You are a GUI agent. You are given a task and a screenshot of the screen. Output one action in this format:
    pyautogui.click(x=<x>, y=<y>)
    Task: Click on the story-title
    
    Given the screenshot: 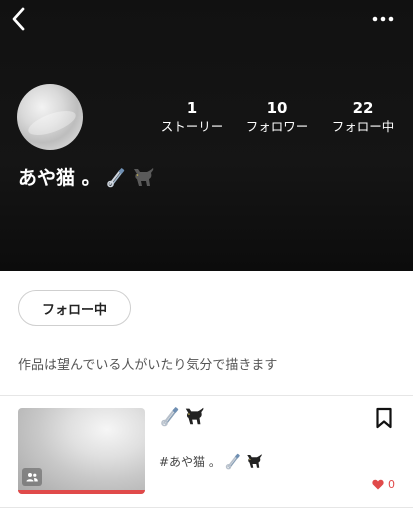 What is the action you would take?
    pyautogui.click(x=182, y=416)
    